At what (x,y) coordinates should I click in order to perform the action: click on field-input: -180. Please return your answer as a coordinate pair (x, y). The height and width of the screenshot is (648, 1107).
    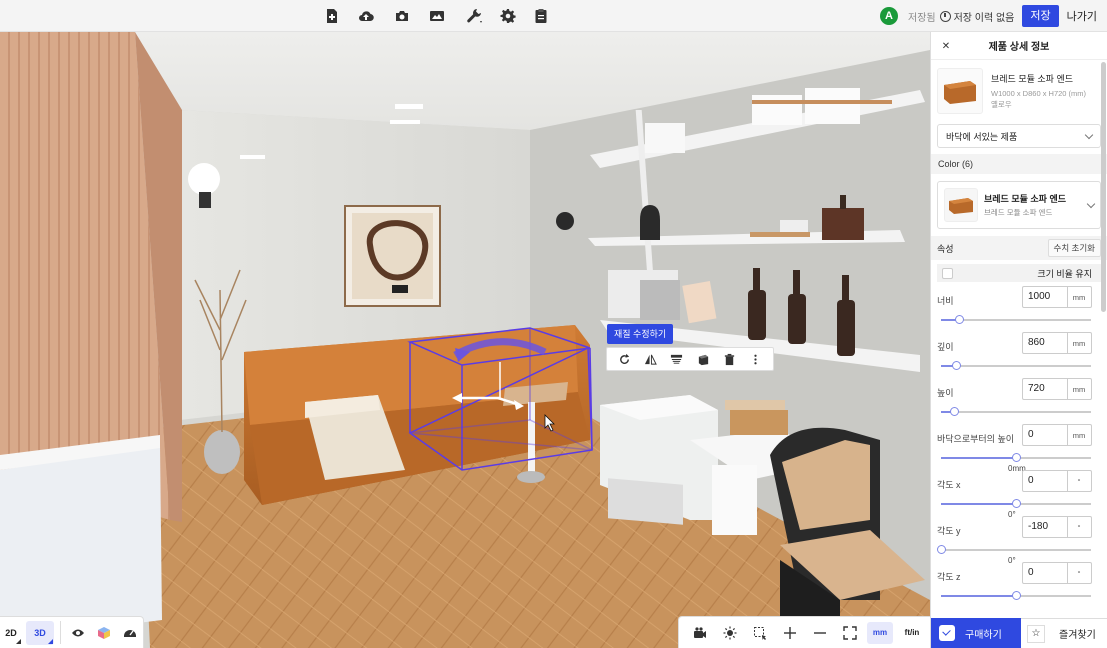
    Looking at the image, I should click on (1045, 527).